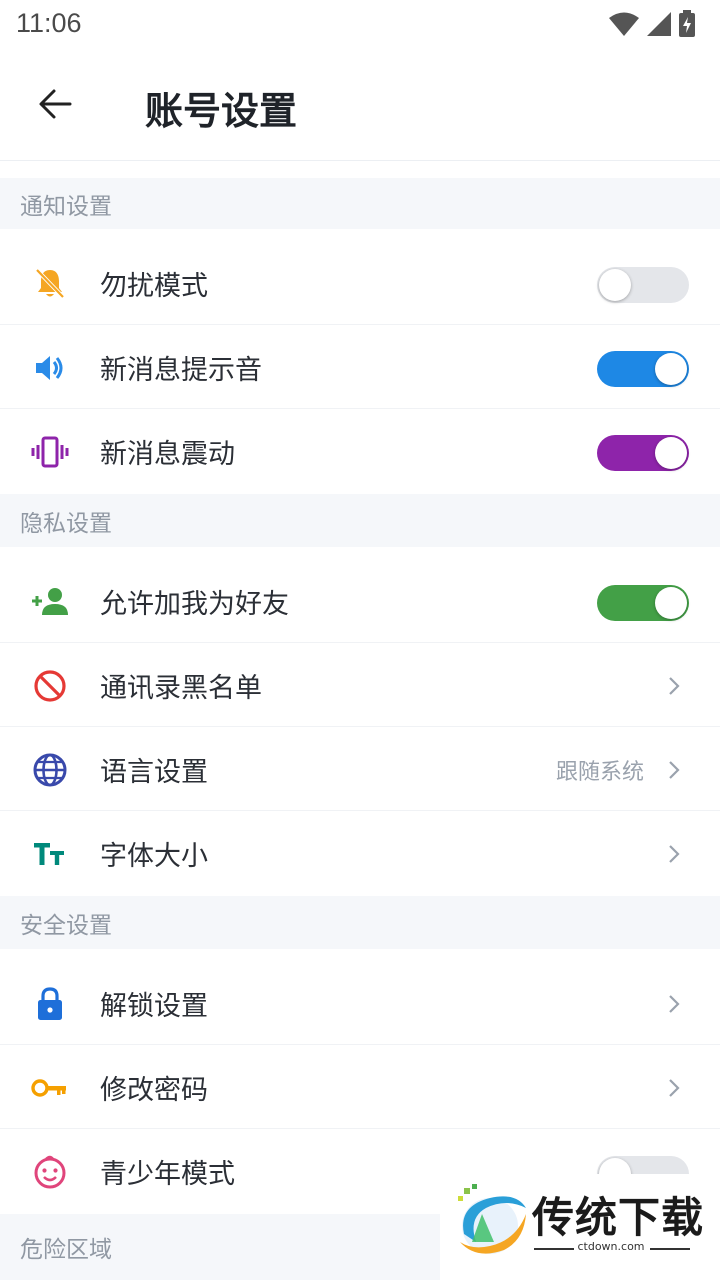 Image resolution: width=720 pixels, height=1280 pixels. Describe the element at coordinates (618, 1217) in the screenshot. I see `watermark-brand: 传统下载` at that location.